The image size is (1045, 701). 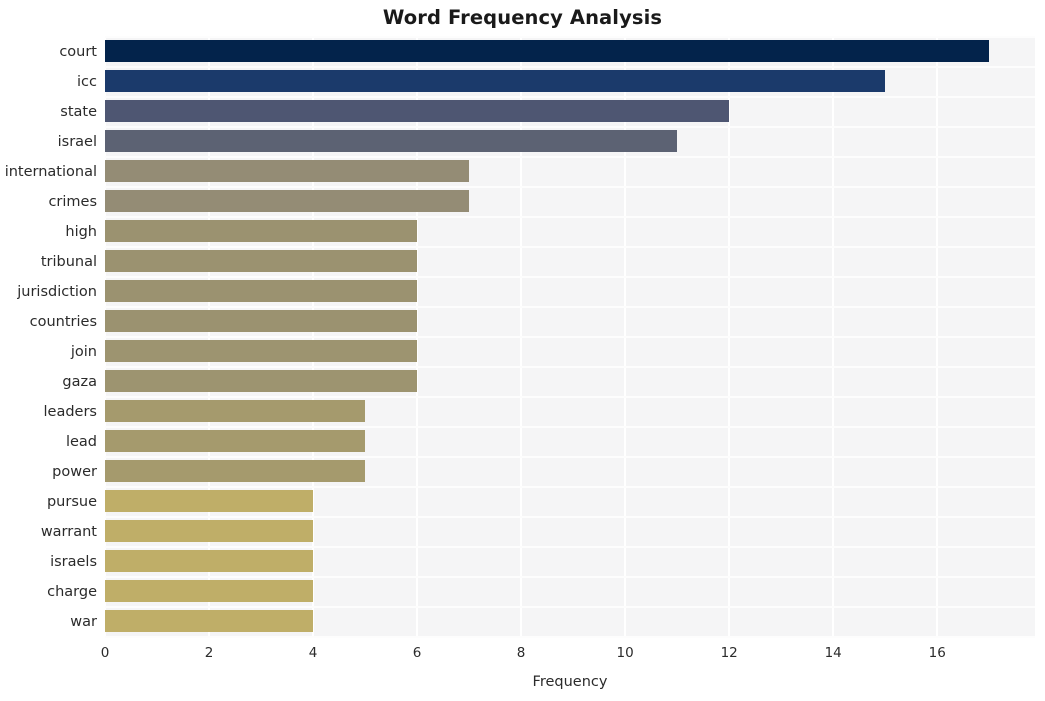 What do you see at coordinates (72, 592) in the screenshot?
I see `y-axis-tick-label: charge` at bounding box center [72, 592].